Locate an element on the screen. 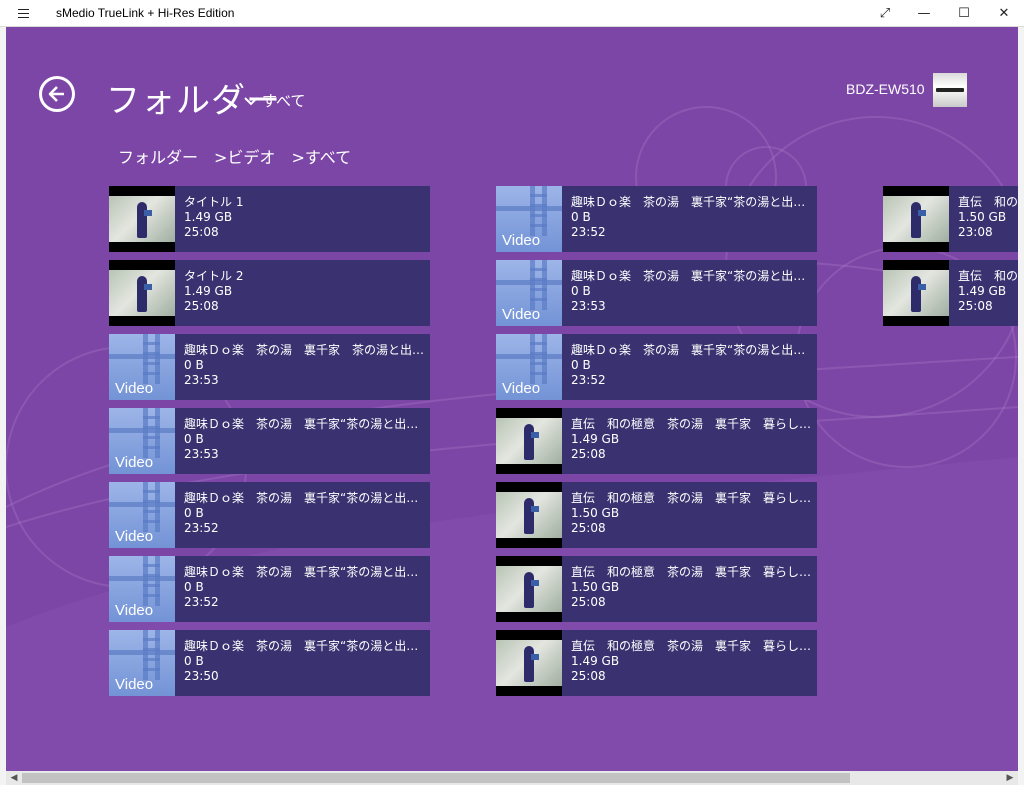 The height and width of the screenshot is (792, 1024). breadcrumb-video: >ビデオ is located at coordinates (244, 156).